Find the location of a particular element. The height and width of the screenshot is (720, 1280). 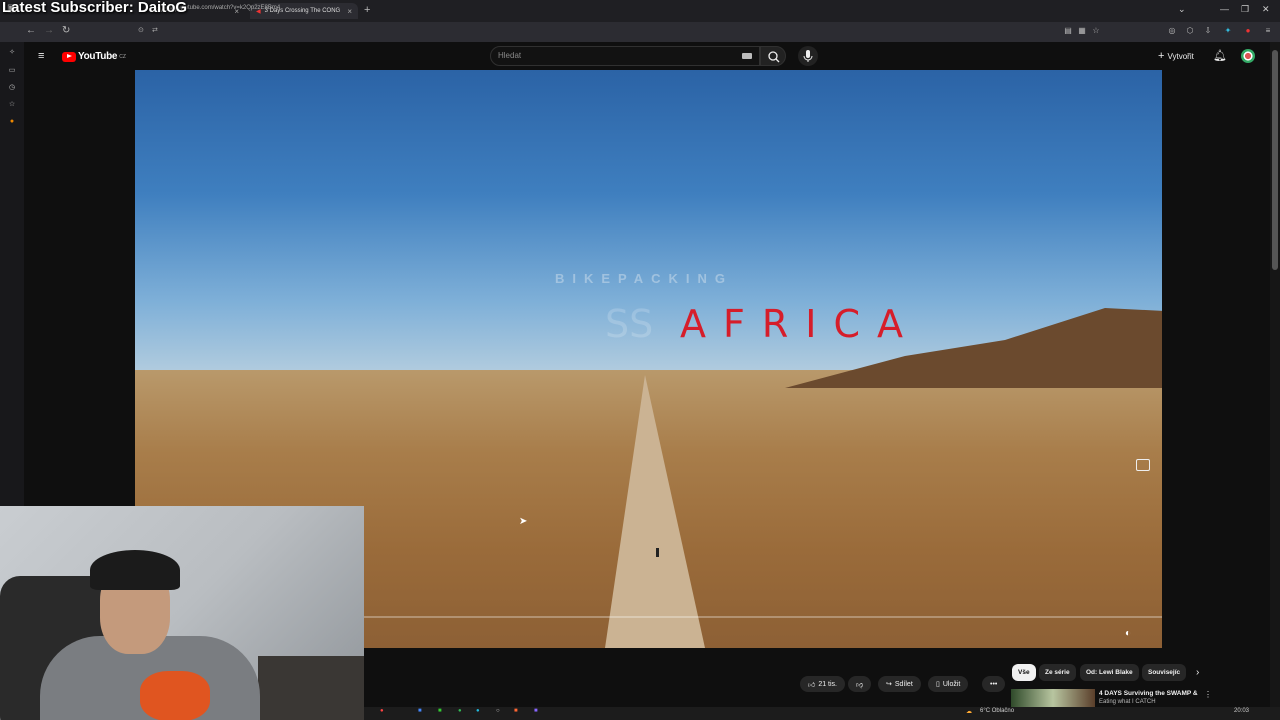

voice-search-button is located at coordinates (808, 56).